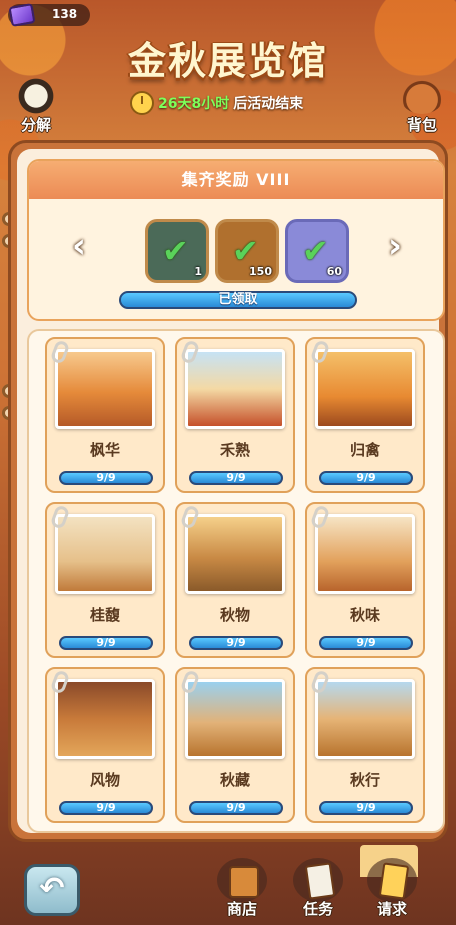 Image resolution: width=456 pixels, height=925 pixels. What do you see at coordinates (392, 880) in the screenshot?
I see `request-icon` at bounding box center [392, 880].